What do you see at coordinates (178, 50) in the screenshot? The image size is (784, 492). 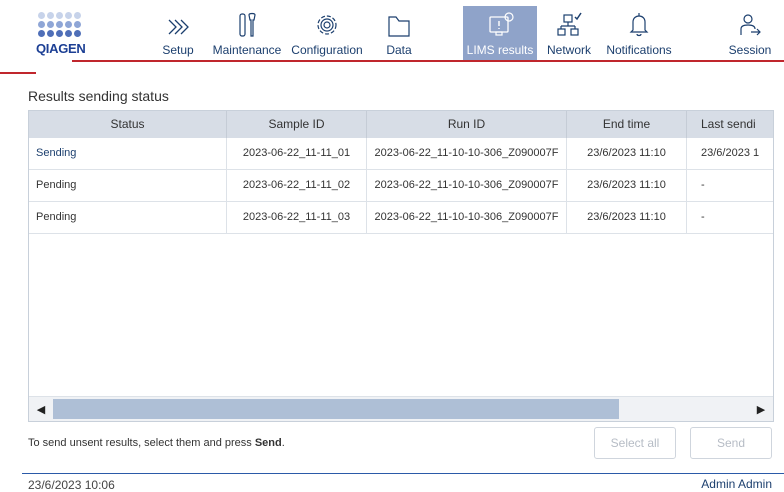 I see `nav-label: Setup` at bounding box center [178, 50].